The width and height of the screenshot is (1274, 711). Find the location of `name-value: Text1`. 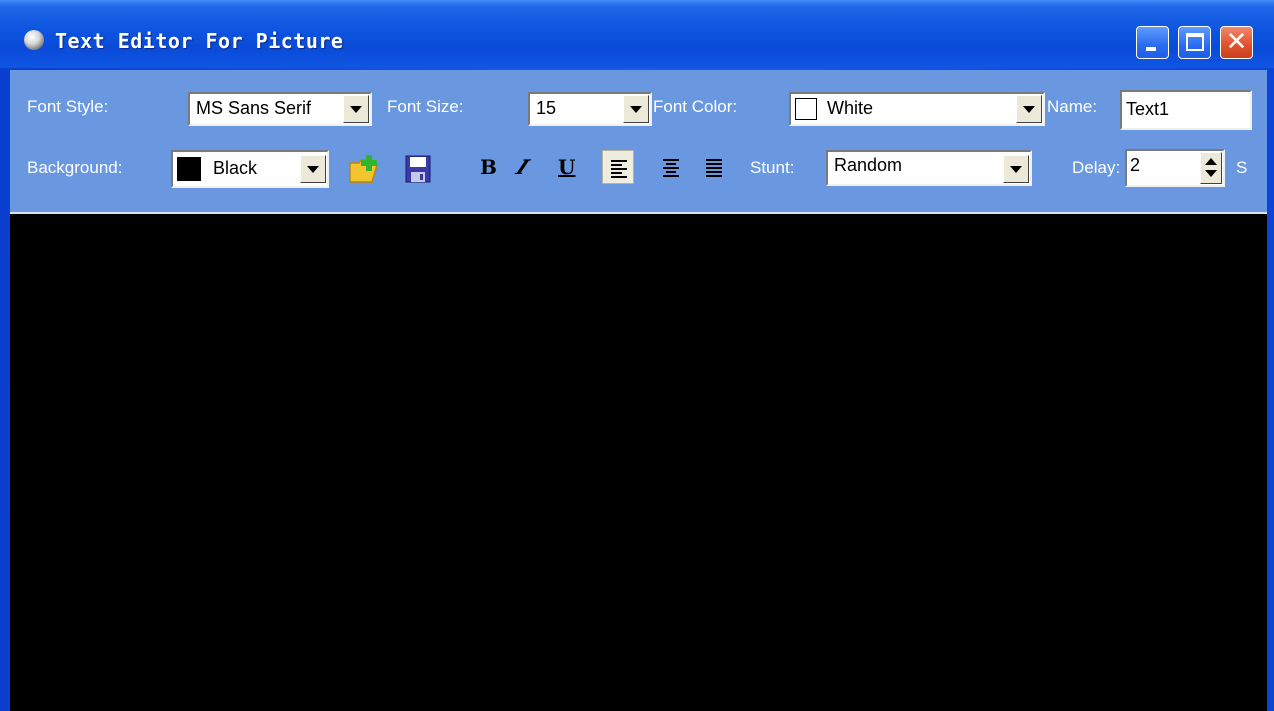

name-value: Text1 is located at coordinates (1148, 109).